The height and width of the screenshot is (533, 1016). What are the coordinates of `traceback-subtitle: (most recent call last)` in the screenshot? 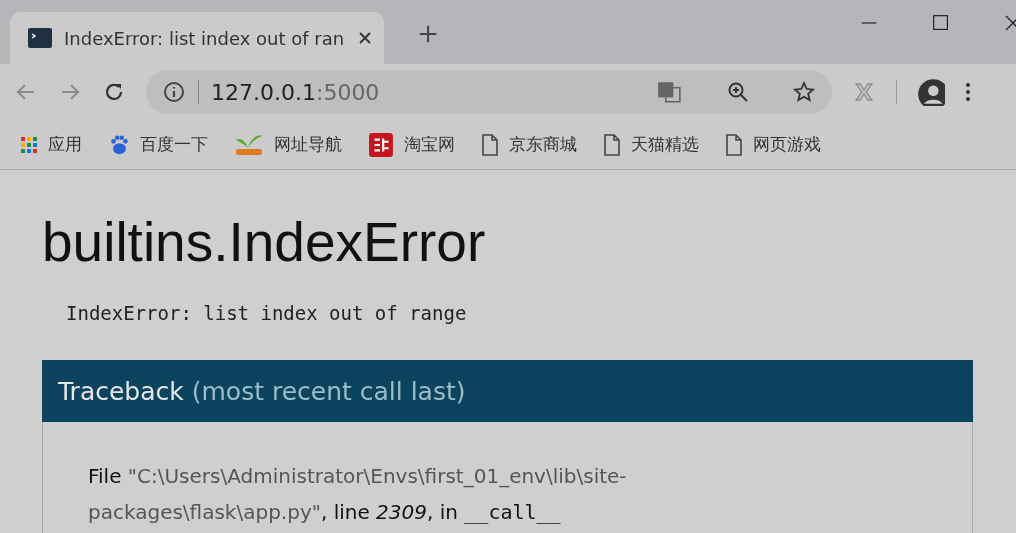 It's located at (328, 391).